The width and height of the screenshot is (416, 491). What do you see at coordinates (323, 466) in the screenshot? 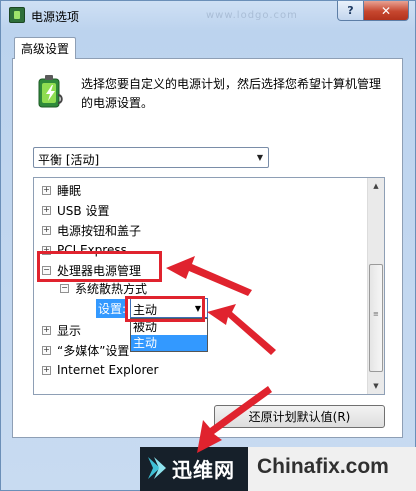
I see `brand-name-en: Chinafix.com` at bounding box center [323, 466].